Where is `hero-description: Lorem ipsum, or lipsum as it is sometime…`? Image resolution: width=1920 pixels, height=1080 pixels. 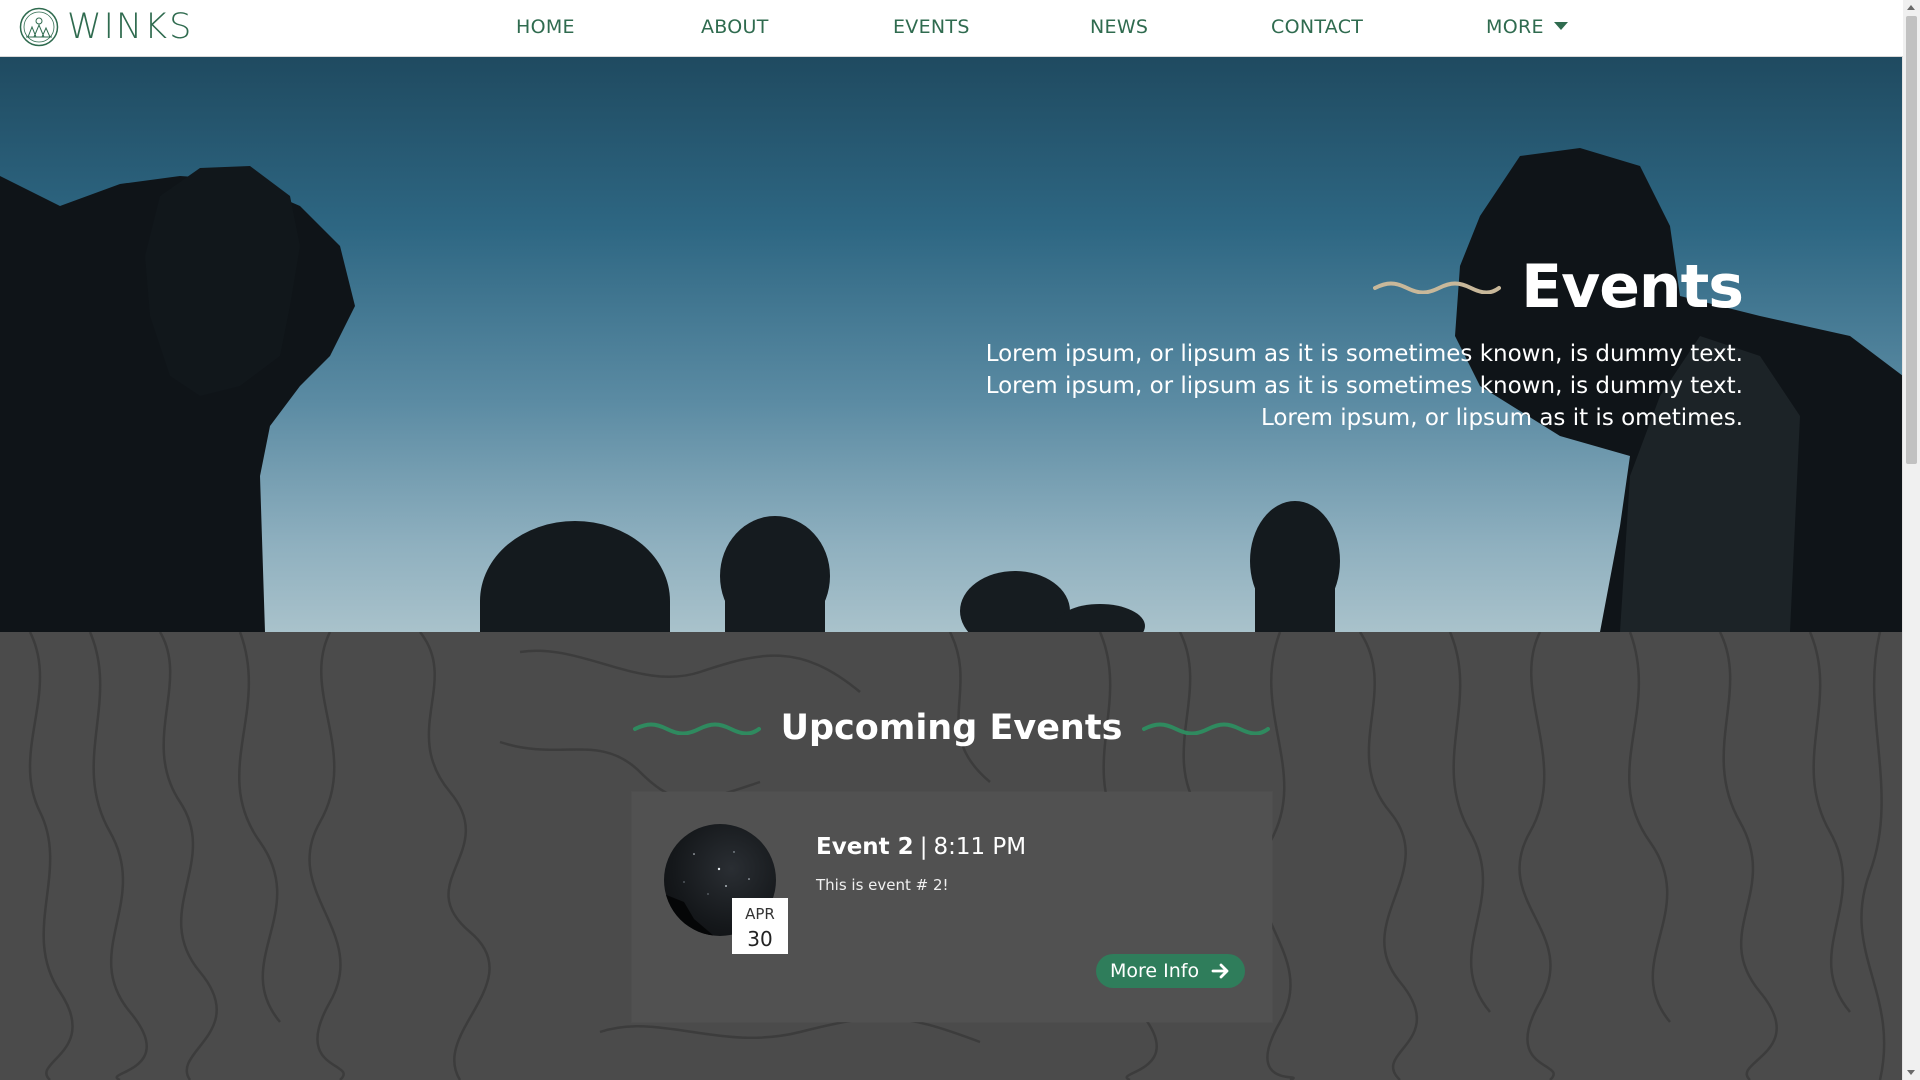 hero-description: Lorem ipsum, or lipsum as it is sometime… is located at coordinates (1364, 386).